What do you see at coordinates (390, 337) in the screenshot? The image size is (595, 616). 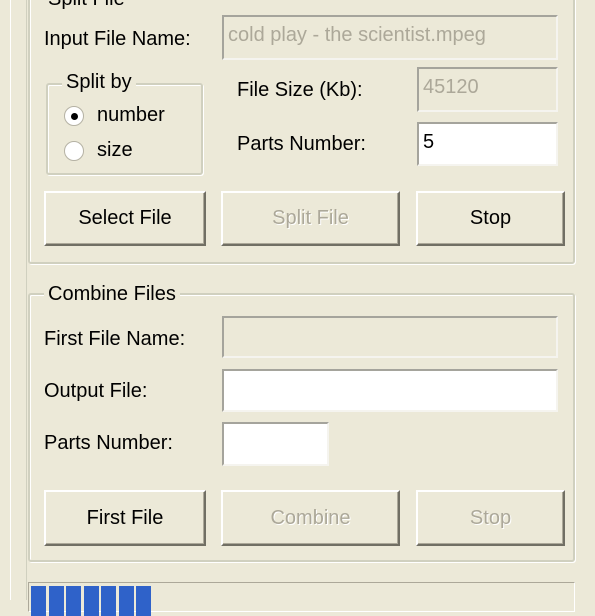 I see `first-file-name-field` at bounding box center [390, 337].